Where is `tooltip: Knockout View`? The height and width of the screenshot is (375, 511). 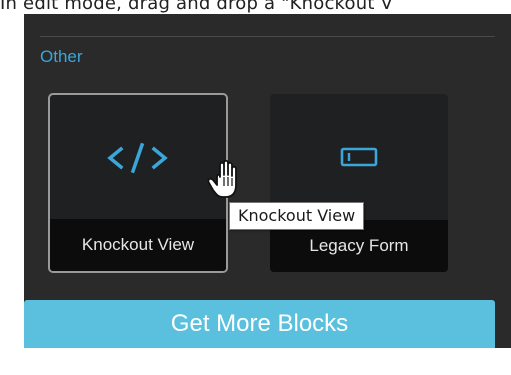 tooltip: Knockout View is located at coordinates (297, 216).